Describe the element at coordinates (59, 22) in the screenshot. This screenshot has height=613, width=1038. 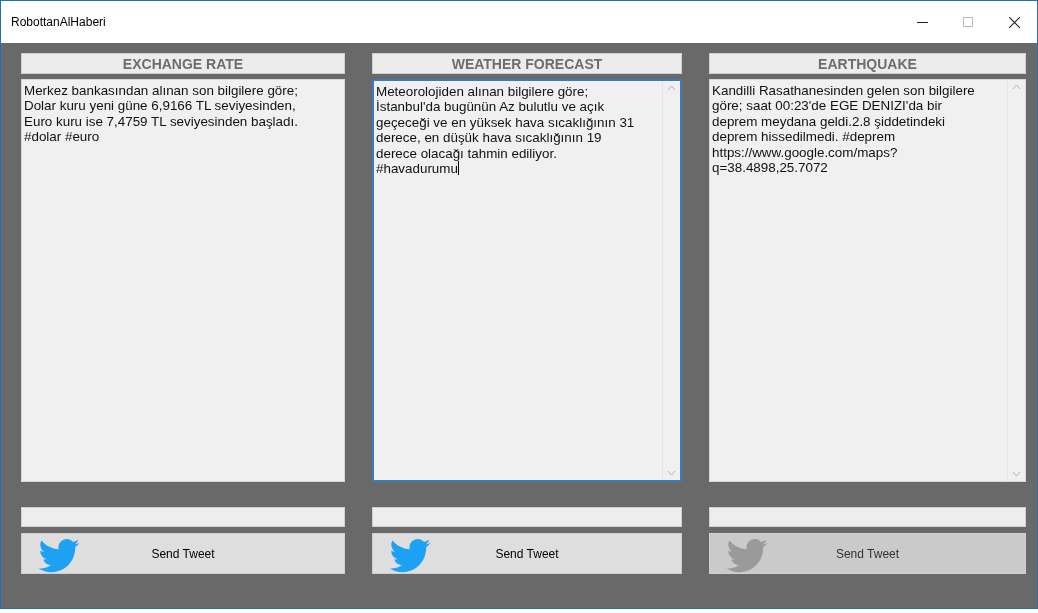
I see `window-title: RobottanAlHaberi` at that location.